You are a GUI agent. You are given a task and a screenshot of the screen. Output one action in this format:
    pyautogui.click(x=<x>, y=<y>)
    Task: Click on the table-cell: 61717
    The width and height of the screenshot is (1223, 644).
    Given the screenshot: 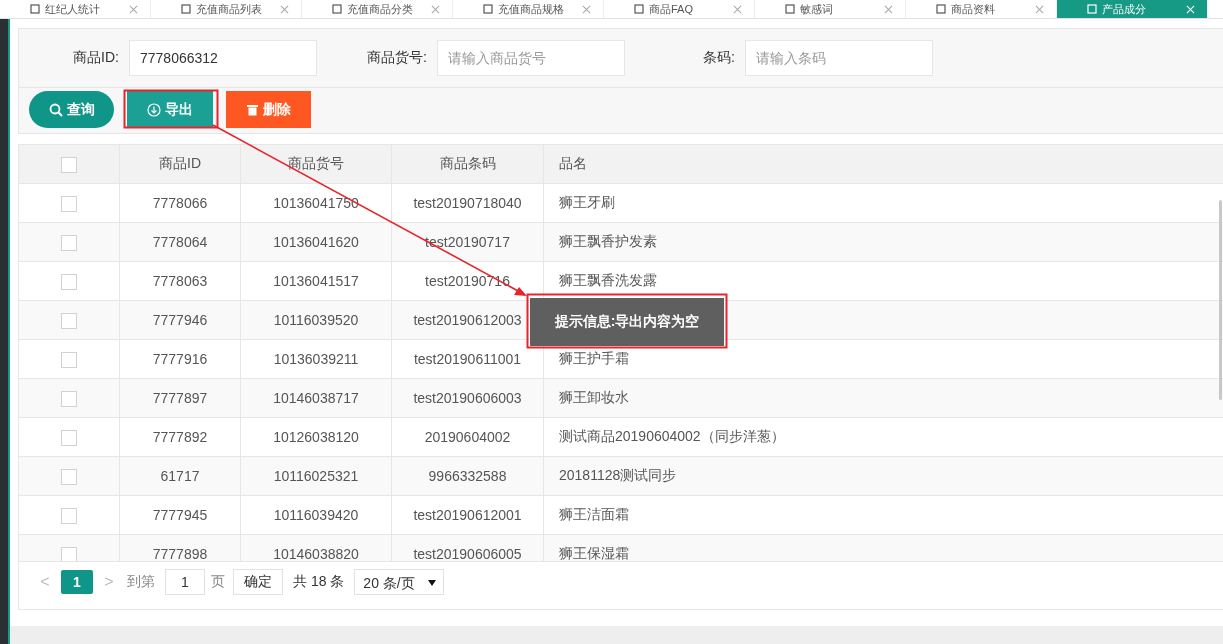 What is the action you would take?
    pyautogui.click(x=180, y=476)
    